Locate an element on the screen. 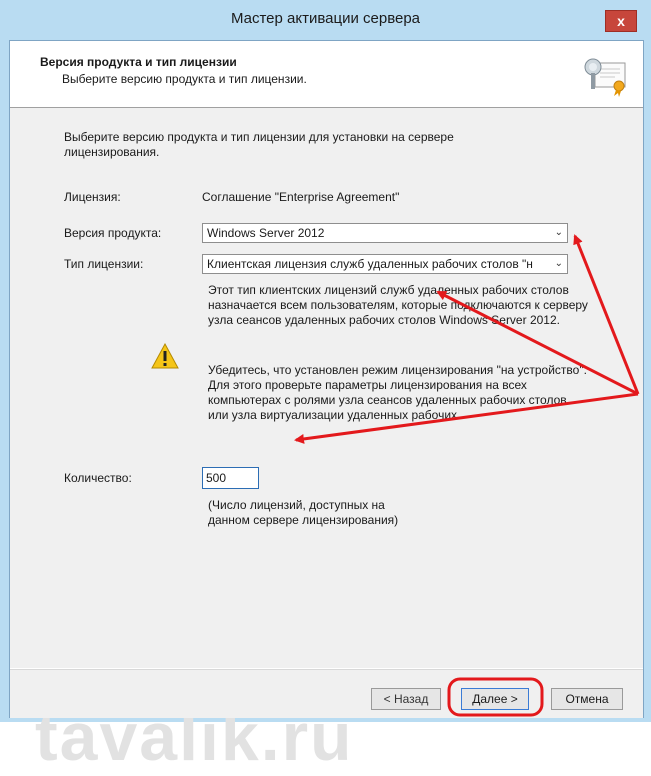 This screenshot has width=651, height=776. annotation-highlight is located at coordinates (495, 697).